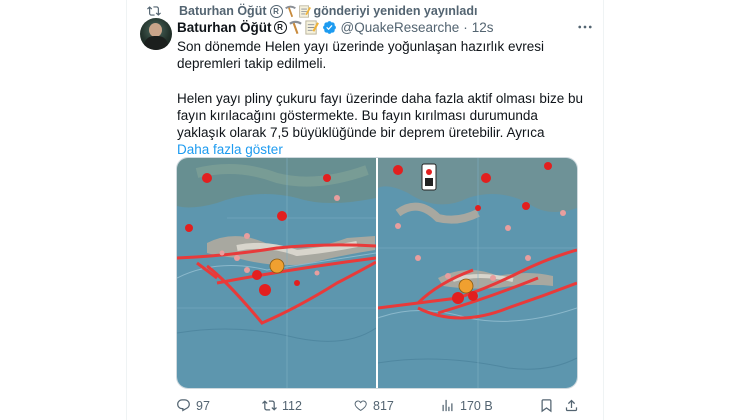 This screenshot has width=730, height=420. I want to click on views-icon, so click(447, 405).